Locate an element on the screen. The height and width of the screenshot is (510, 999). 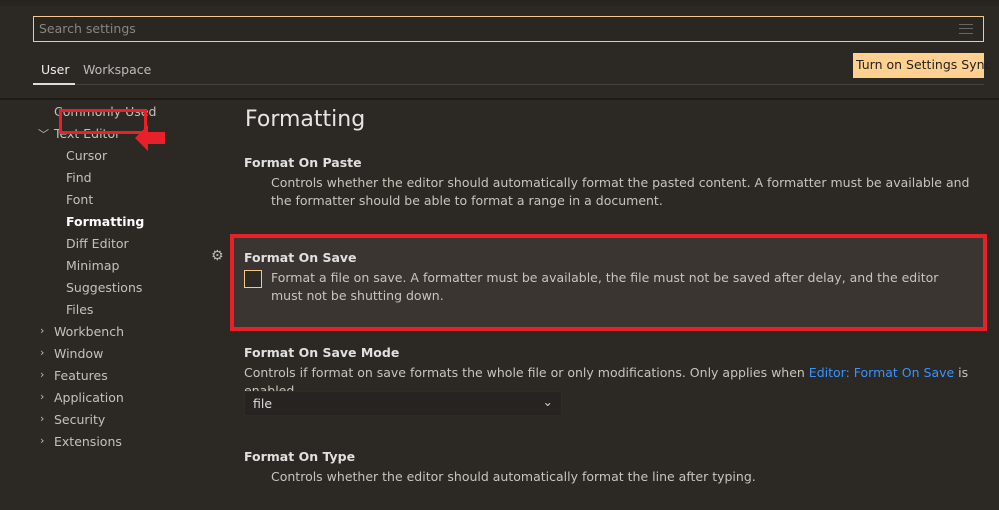
section-title: Formatting is located at coordinates (305, 119).